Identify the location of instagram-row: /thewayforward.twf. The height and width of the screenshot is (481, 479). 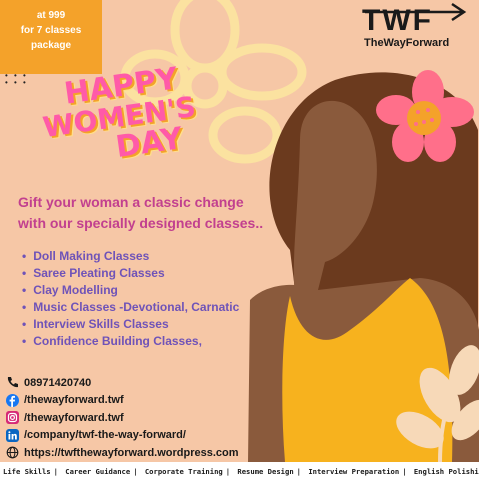
(122, 418).